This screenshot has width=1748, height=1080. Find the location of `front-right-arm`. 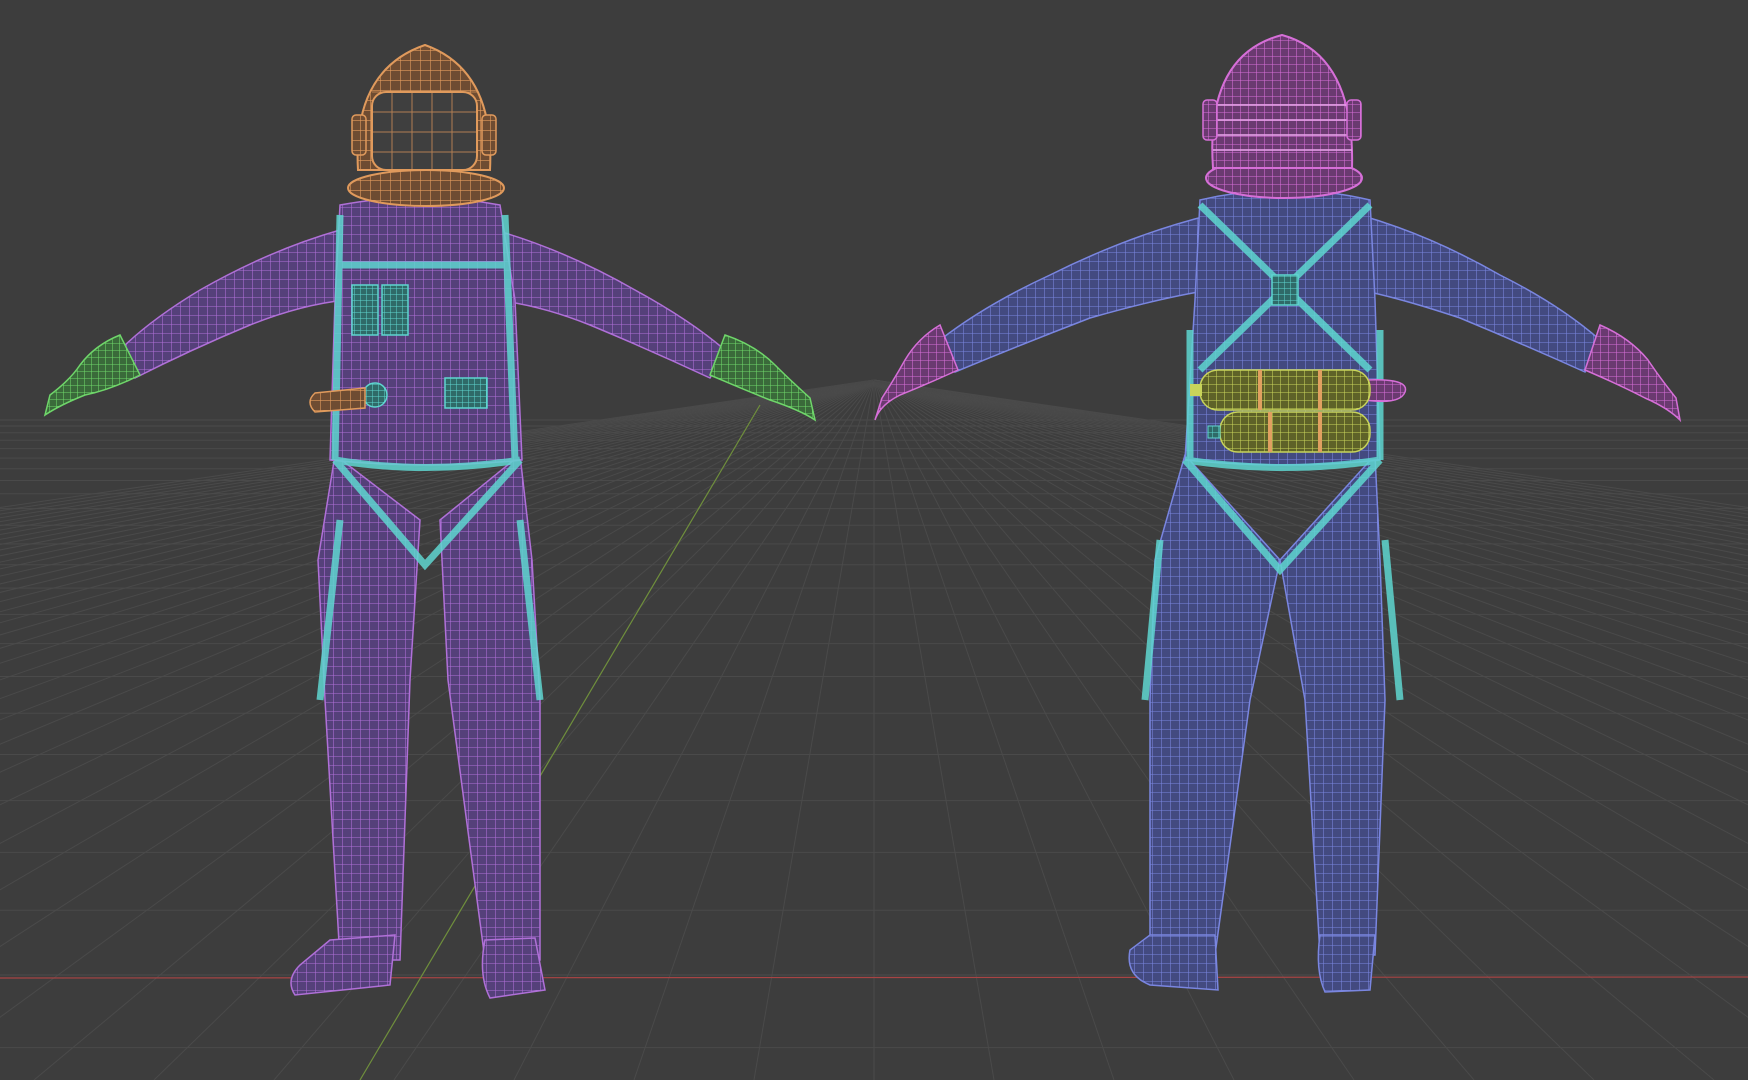

front-right-arm is located at coordinates (610, 304).